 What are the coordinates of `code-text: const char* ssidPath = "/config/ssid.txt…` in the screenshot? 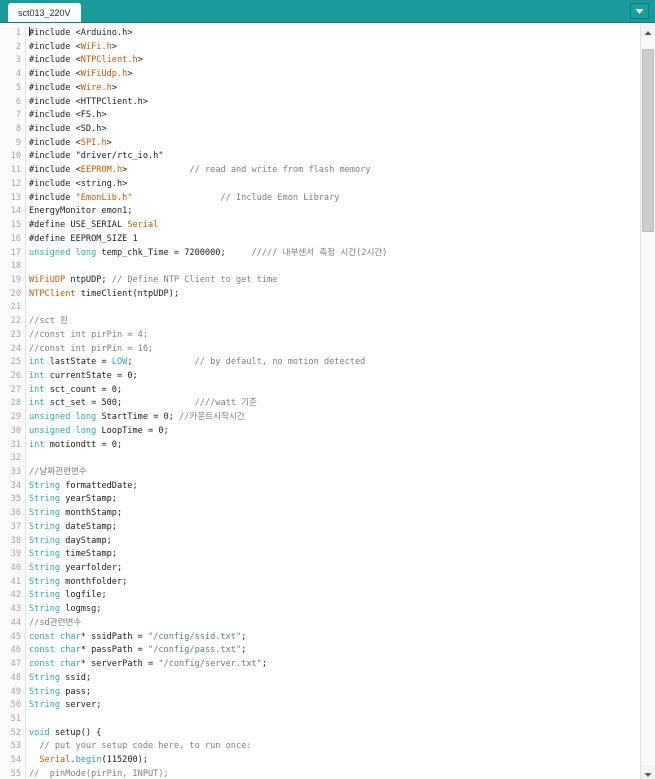 It's located at (136, 638).